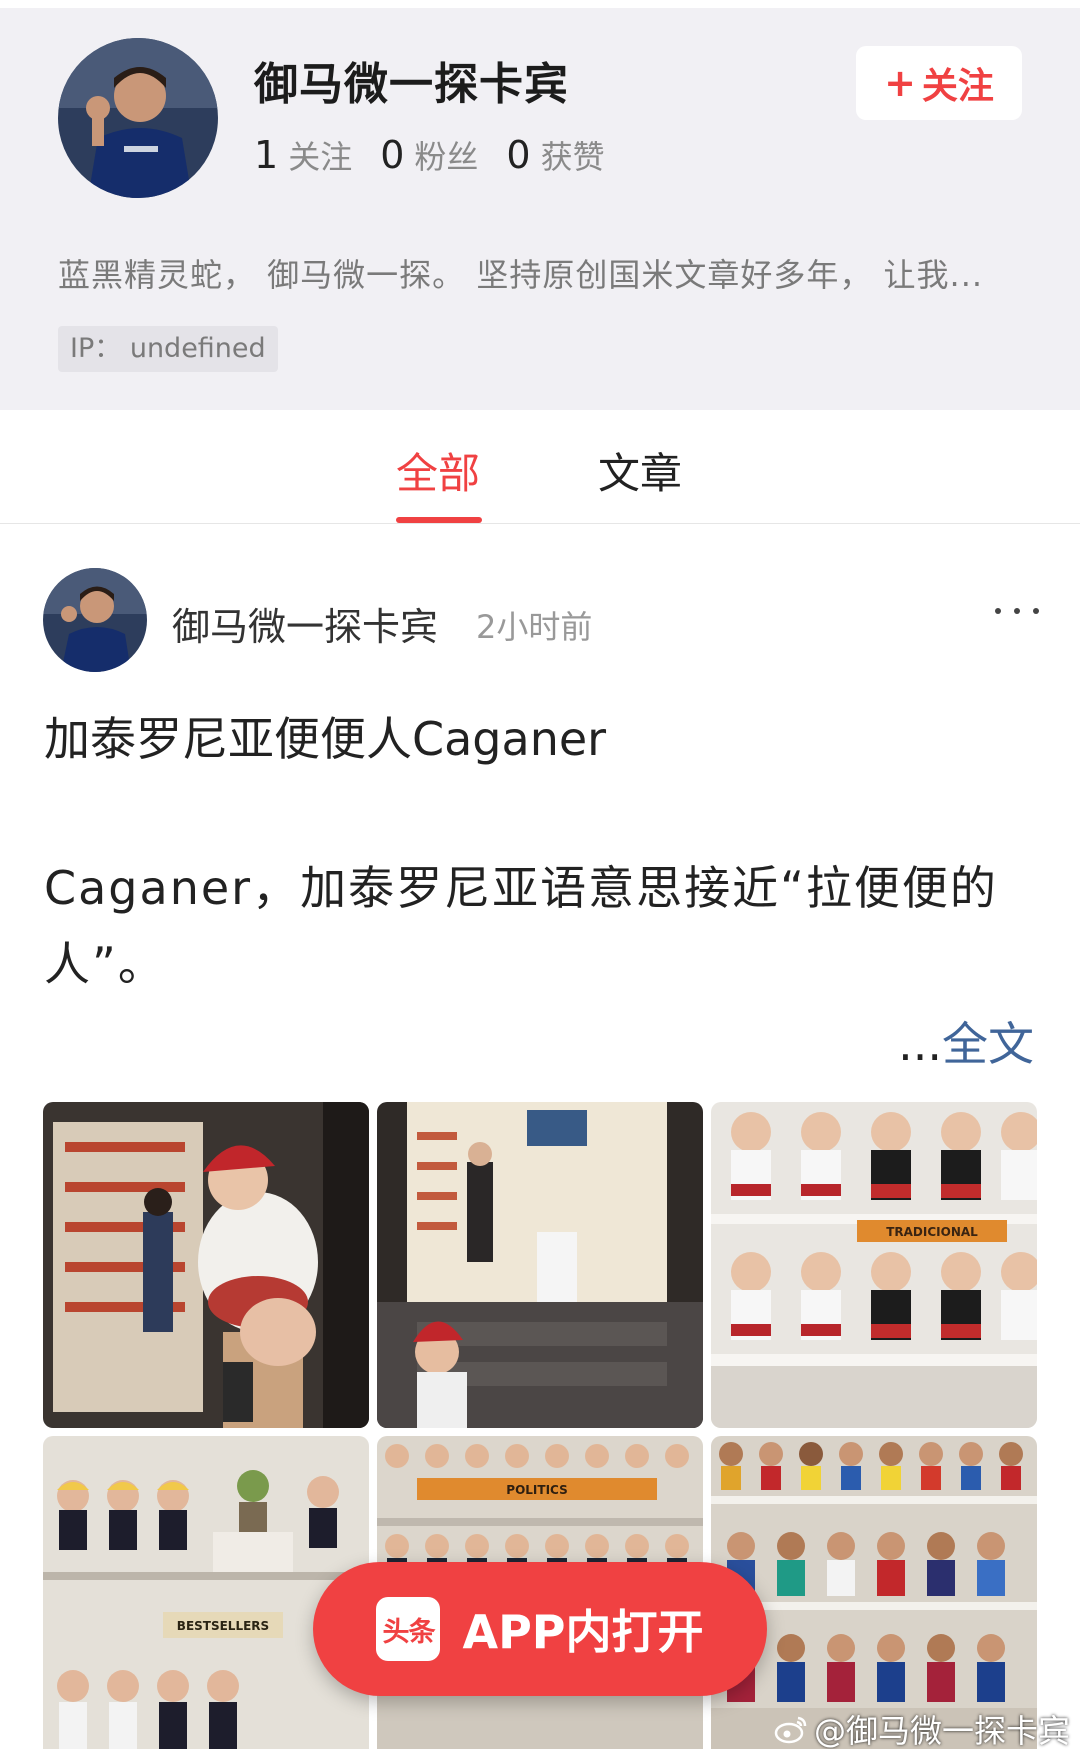 This screenshot has width=1080, height=1749. Describe the element at coordinates (325, 736) in the screenshot. I see `post-title: 加泰罗尼亚便便人Caganer` at that location.